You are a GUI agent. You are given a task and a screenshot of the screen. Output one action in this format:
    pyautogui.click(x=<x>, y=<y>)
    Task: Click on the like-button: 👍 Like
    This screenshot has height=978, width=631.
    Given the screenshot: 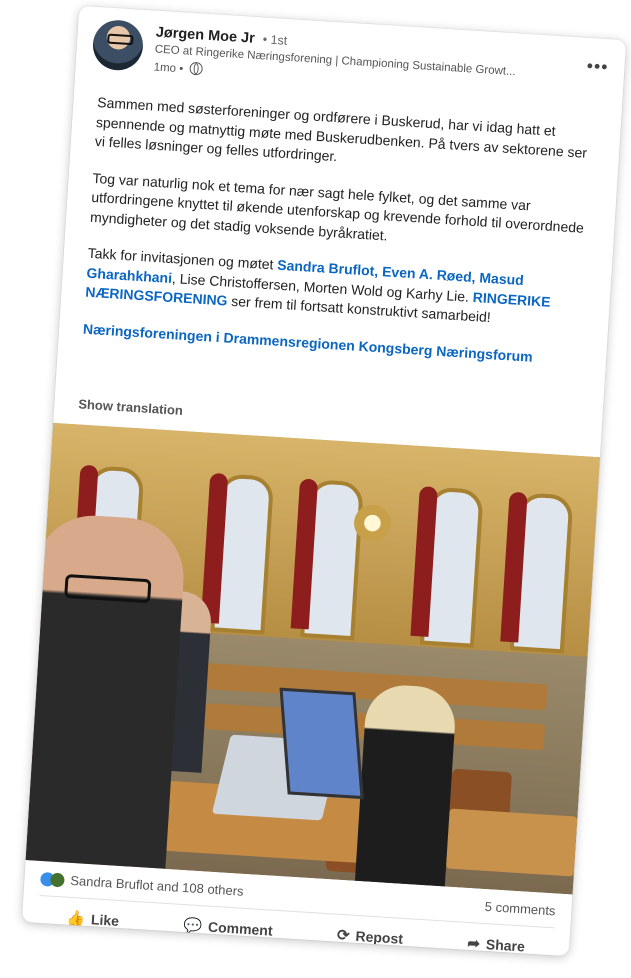 What is the action you would take?
    pyautogui.click(x=93, y=919)
    